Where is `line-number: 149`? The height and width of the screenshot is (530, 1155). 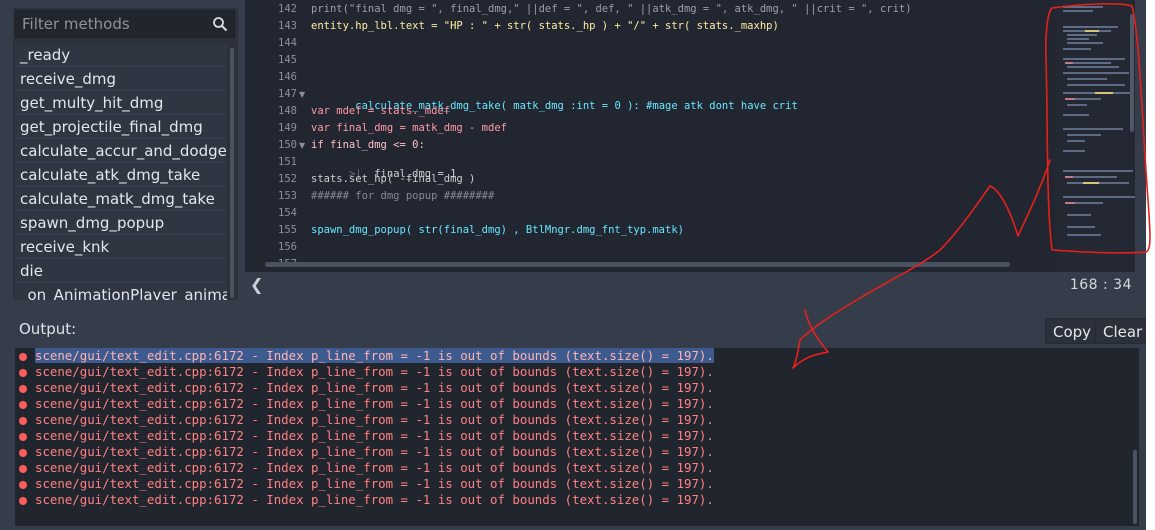
line-number: 149 is located at coordinates (287, 128).